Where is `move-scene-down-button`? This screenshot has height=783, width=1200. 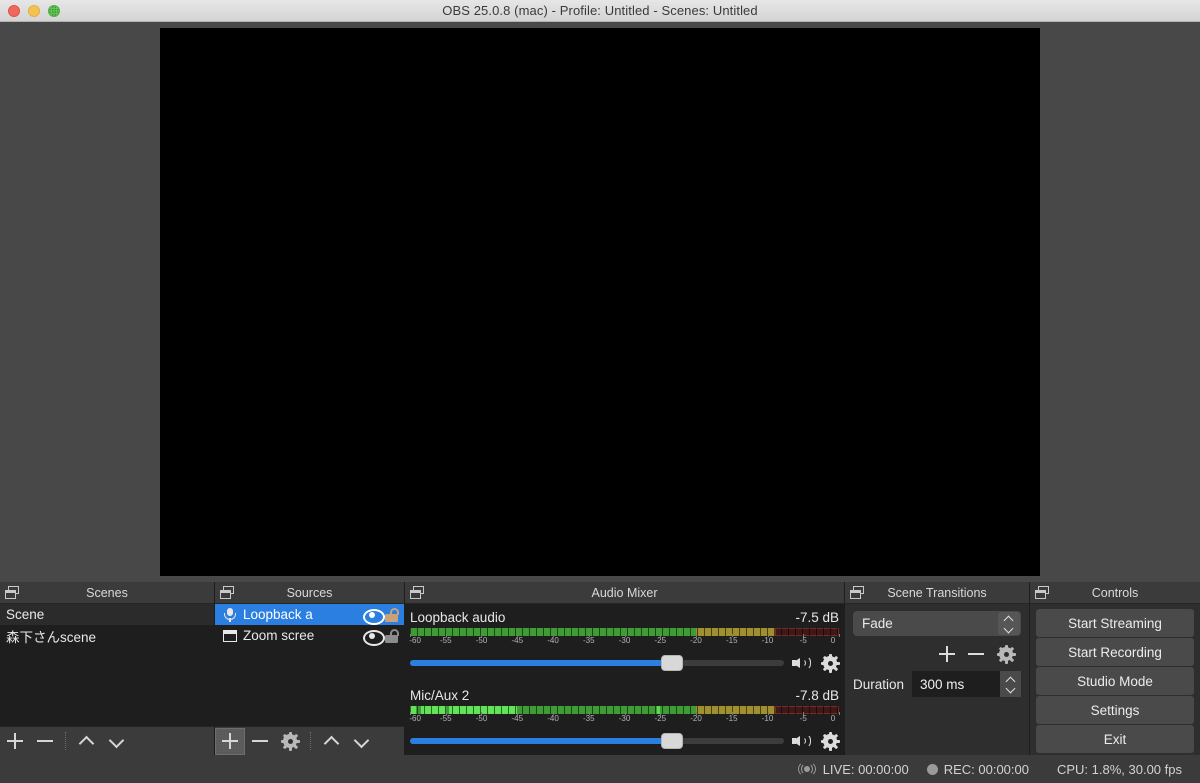 move-scene-down-button is located at coordinates (116, 741).